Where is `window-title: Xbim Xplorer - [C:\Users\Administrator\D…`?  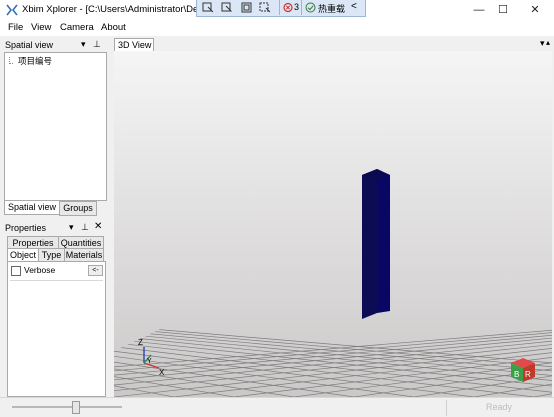 window-title: Xbim Xplorer - [C:\Users\Administrator\D… is located at coordinates (110, 9).